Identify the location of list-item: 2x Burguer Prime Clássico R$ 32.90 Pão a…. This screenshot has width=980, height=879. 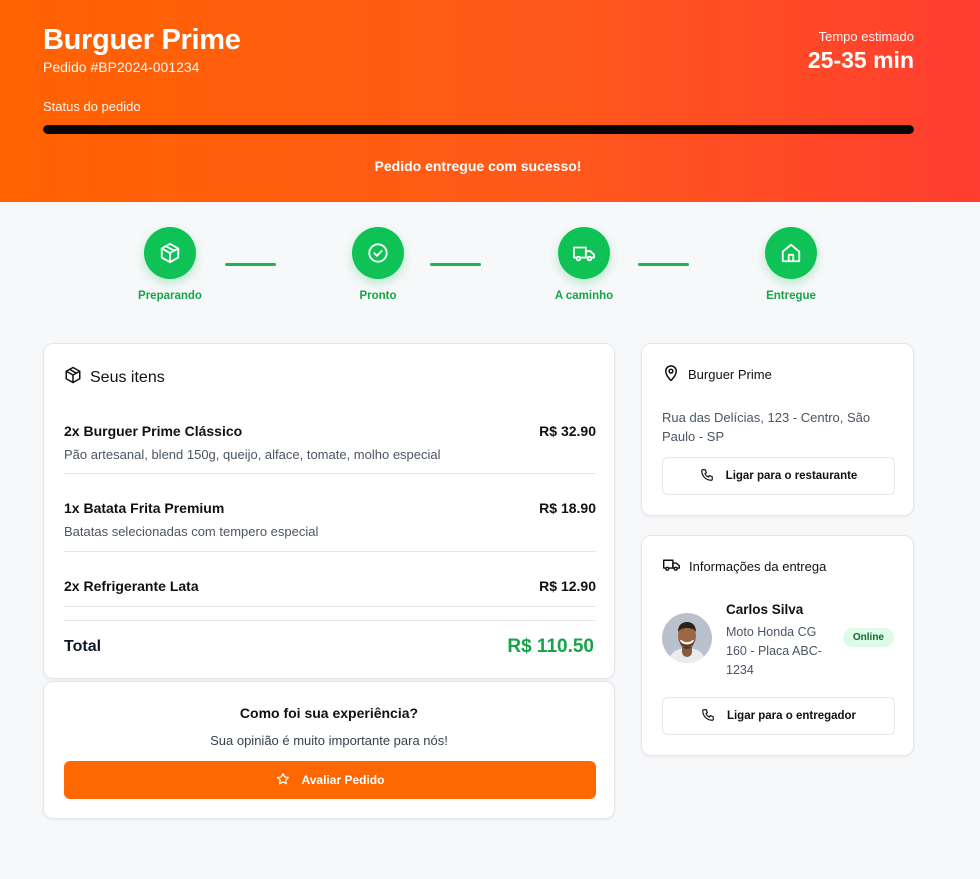
(330, 442).